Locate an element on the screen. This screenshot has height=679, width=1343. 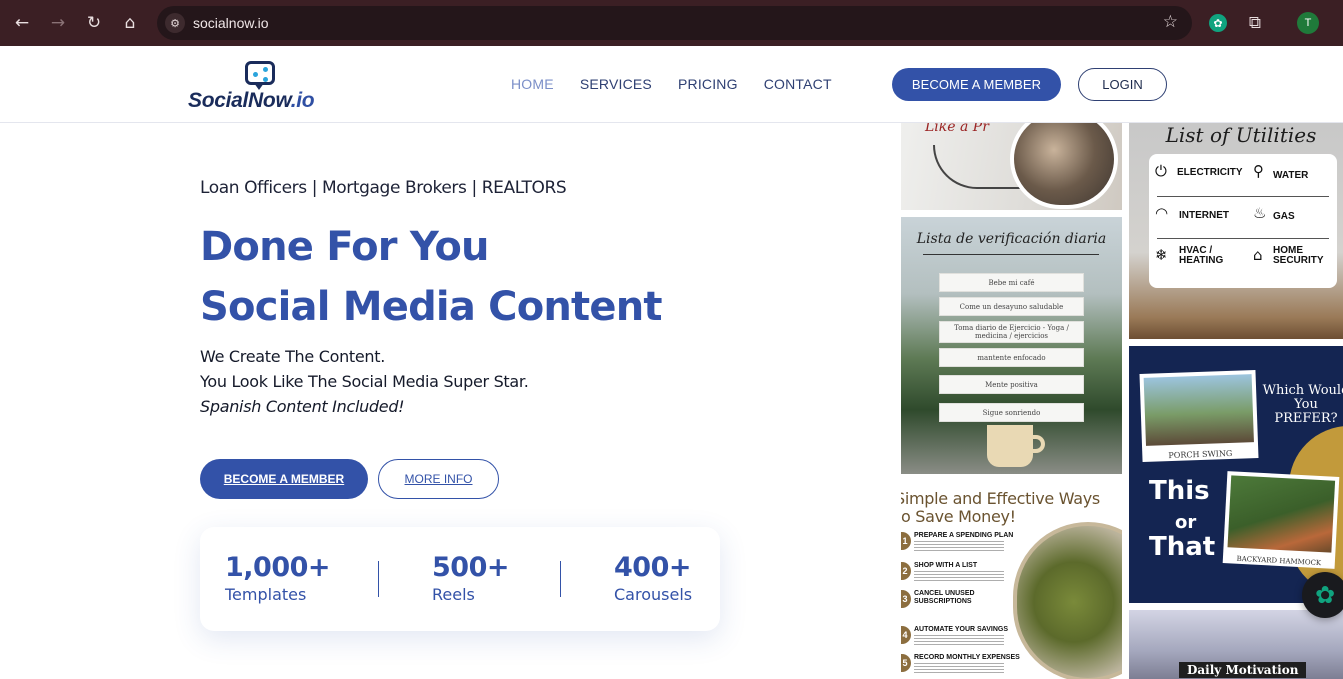
nav-home: HOME is located at coordinates (532, 84).